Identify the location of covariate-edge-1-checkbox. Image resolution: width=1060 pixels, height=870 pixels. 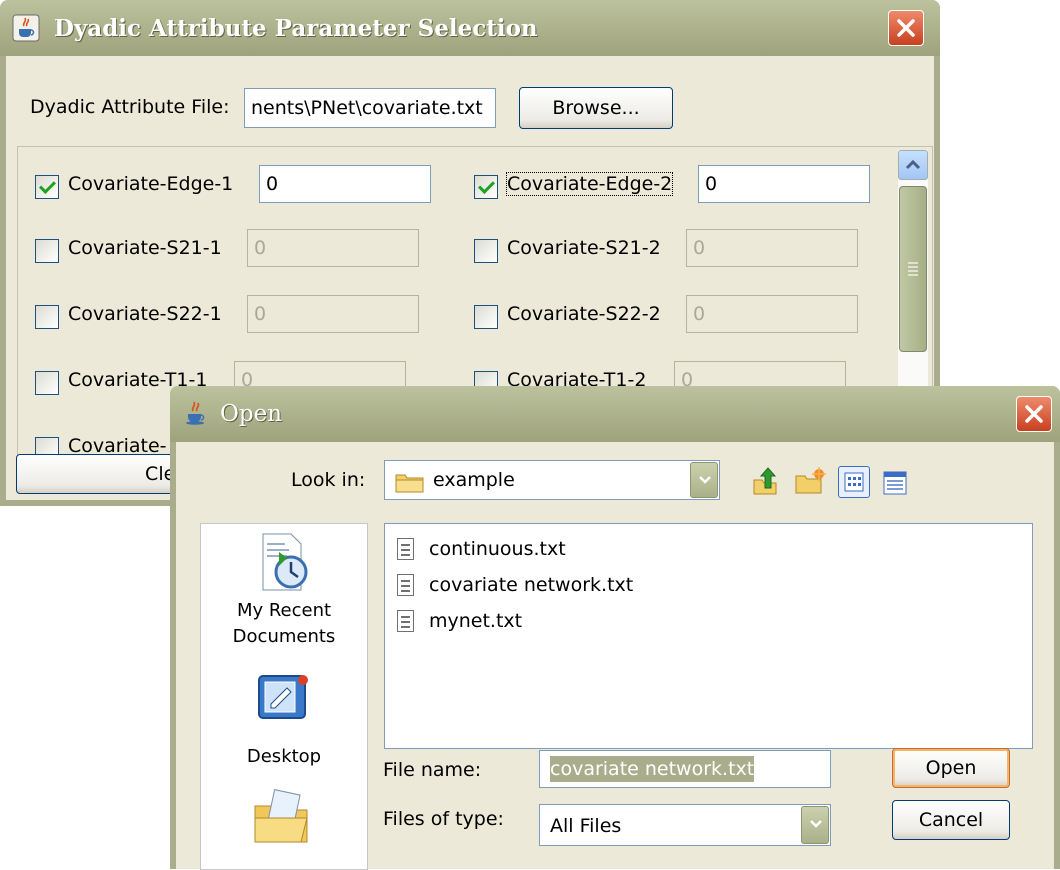
(47, 187).